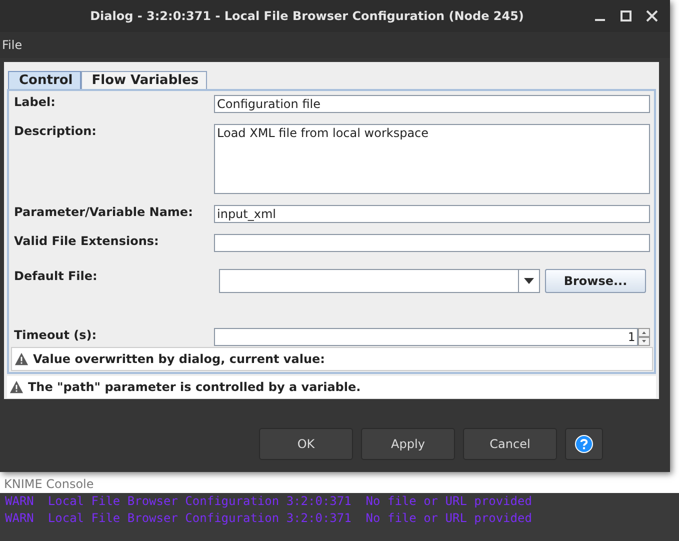  I want to click on menu-item: File, so click(12, 45).